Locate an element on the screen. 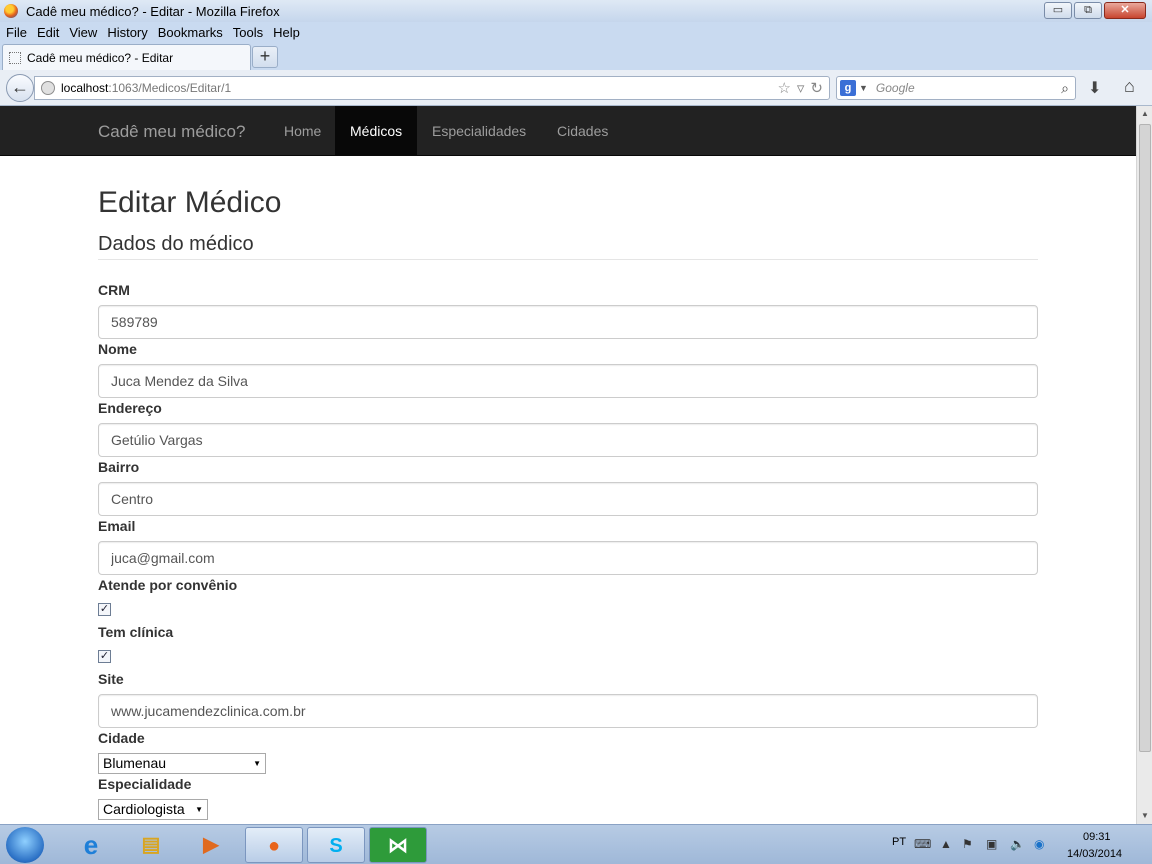 This screenshot has height=864, width=1152. app-tray-icon: ◉ is located at coordinates (1039, 844).